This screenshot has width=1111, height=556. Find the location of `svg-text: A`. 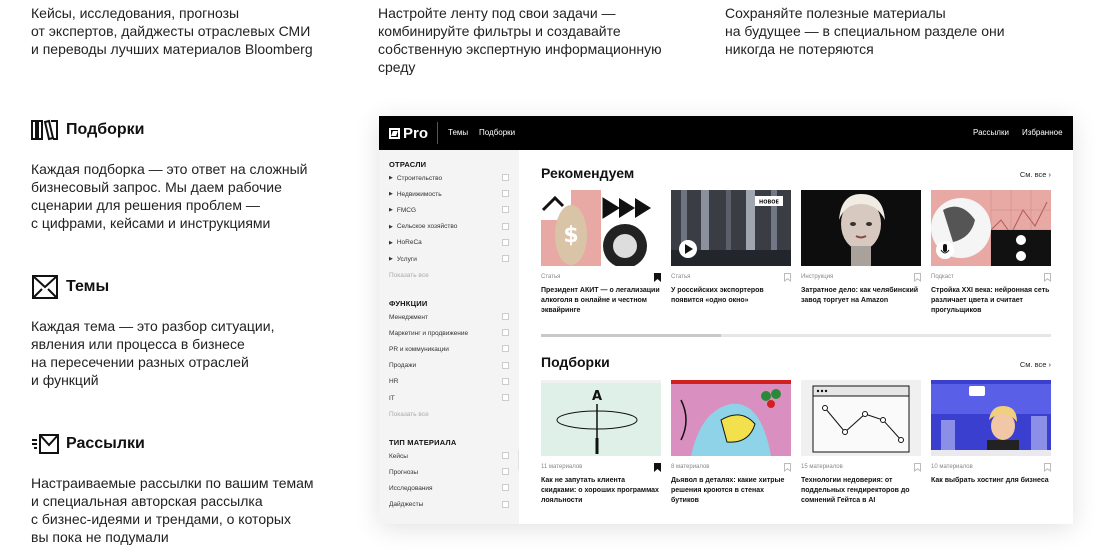

svg-text: A is located at coordinates (597, 396).